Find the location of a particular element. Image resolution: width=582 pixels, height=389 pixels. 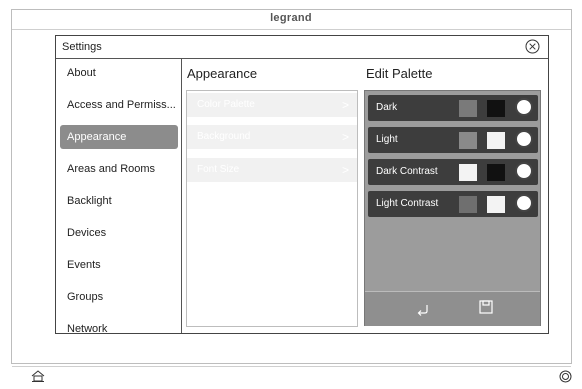

list-item-font-size: Font Size > is located at coordinates (272, 170).